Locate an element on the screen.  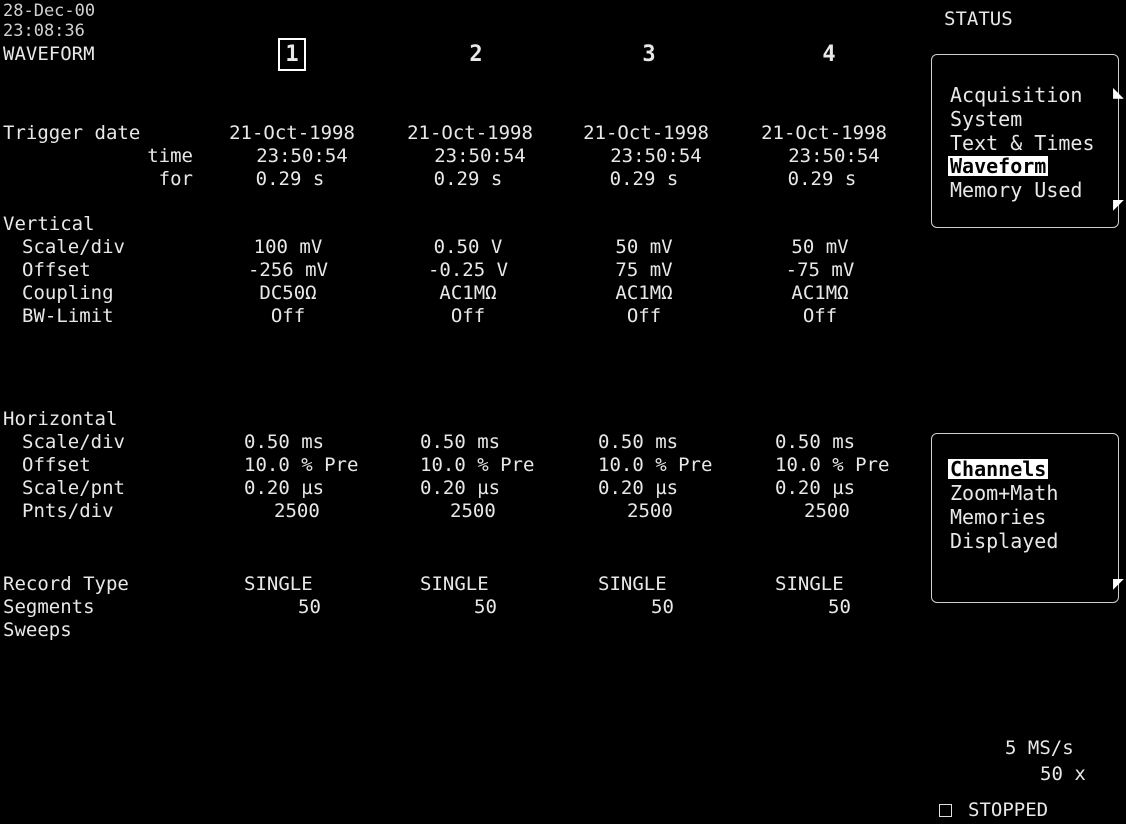
horizontal-scalepnt-label: Scale/pnt is located at coordinates (73, 488).